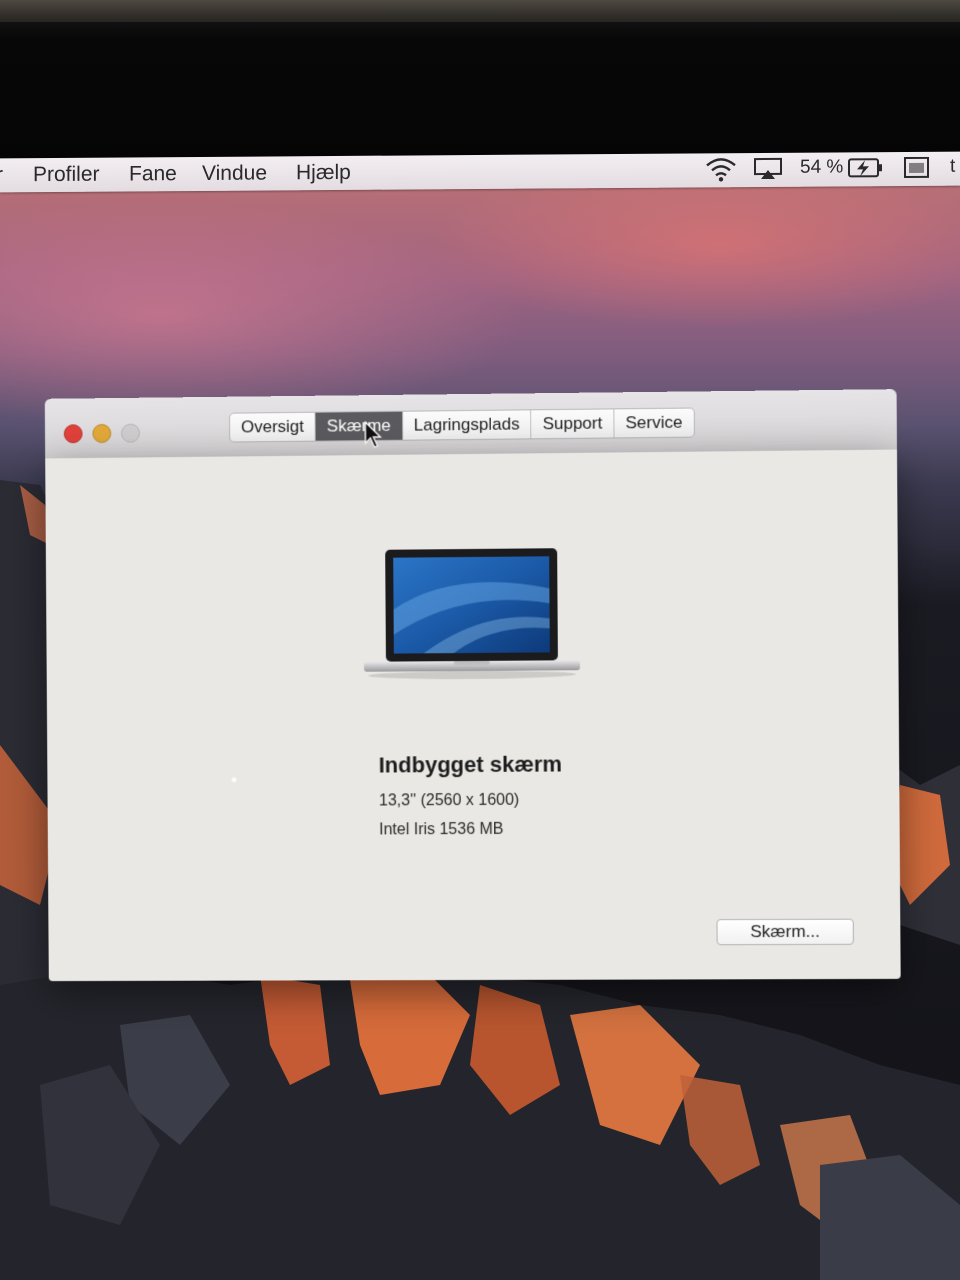 This screenshot has height=1280, width=960. I want to click on battery-charging-icon, so click(866, 168).